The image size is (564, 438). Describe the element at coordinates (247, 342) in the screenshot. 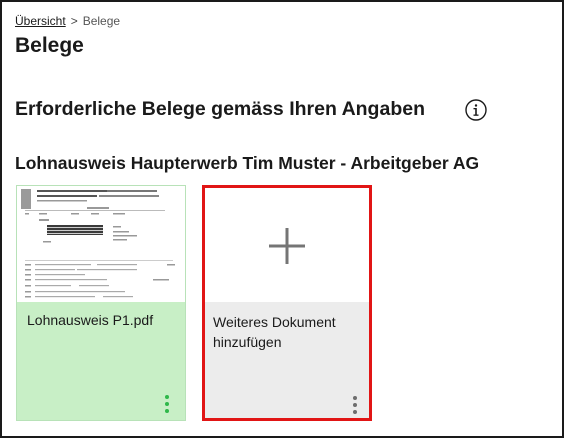

I see `add-document-label-line2: hinzufügen` at that location.